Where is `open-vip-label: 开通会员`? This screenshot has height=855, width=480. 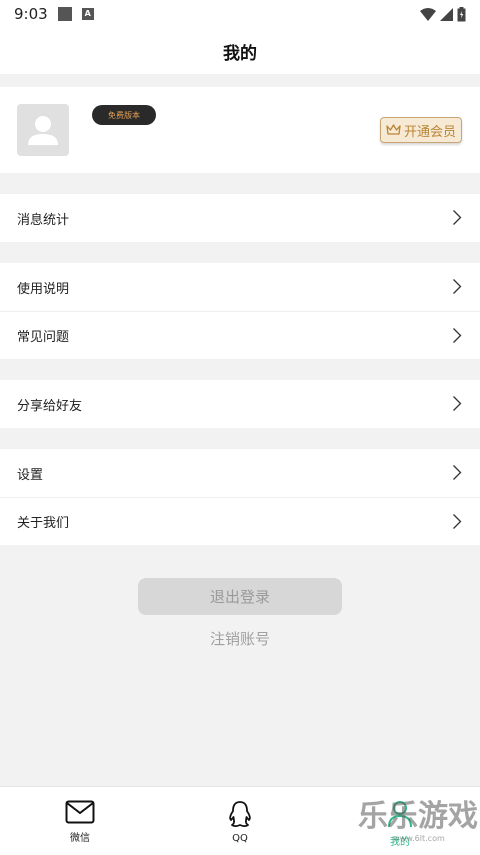 open-vip-label: 开通会员 is located at coordinates (429, 132).